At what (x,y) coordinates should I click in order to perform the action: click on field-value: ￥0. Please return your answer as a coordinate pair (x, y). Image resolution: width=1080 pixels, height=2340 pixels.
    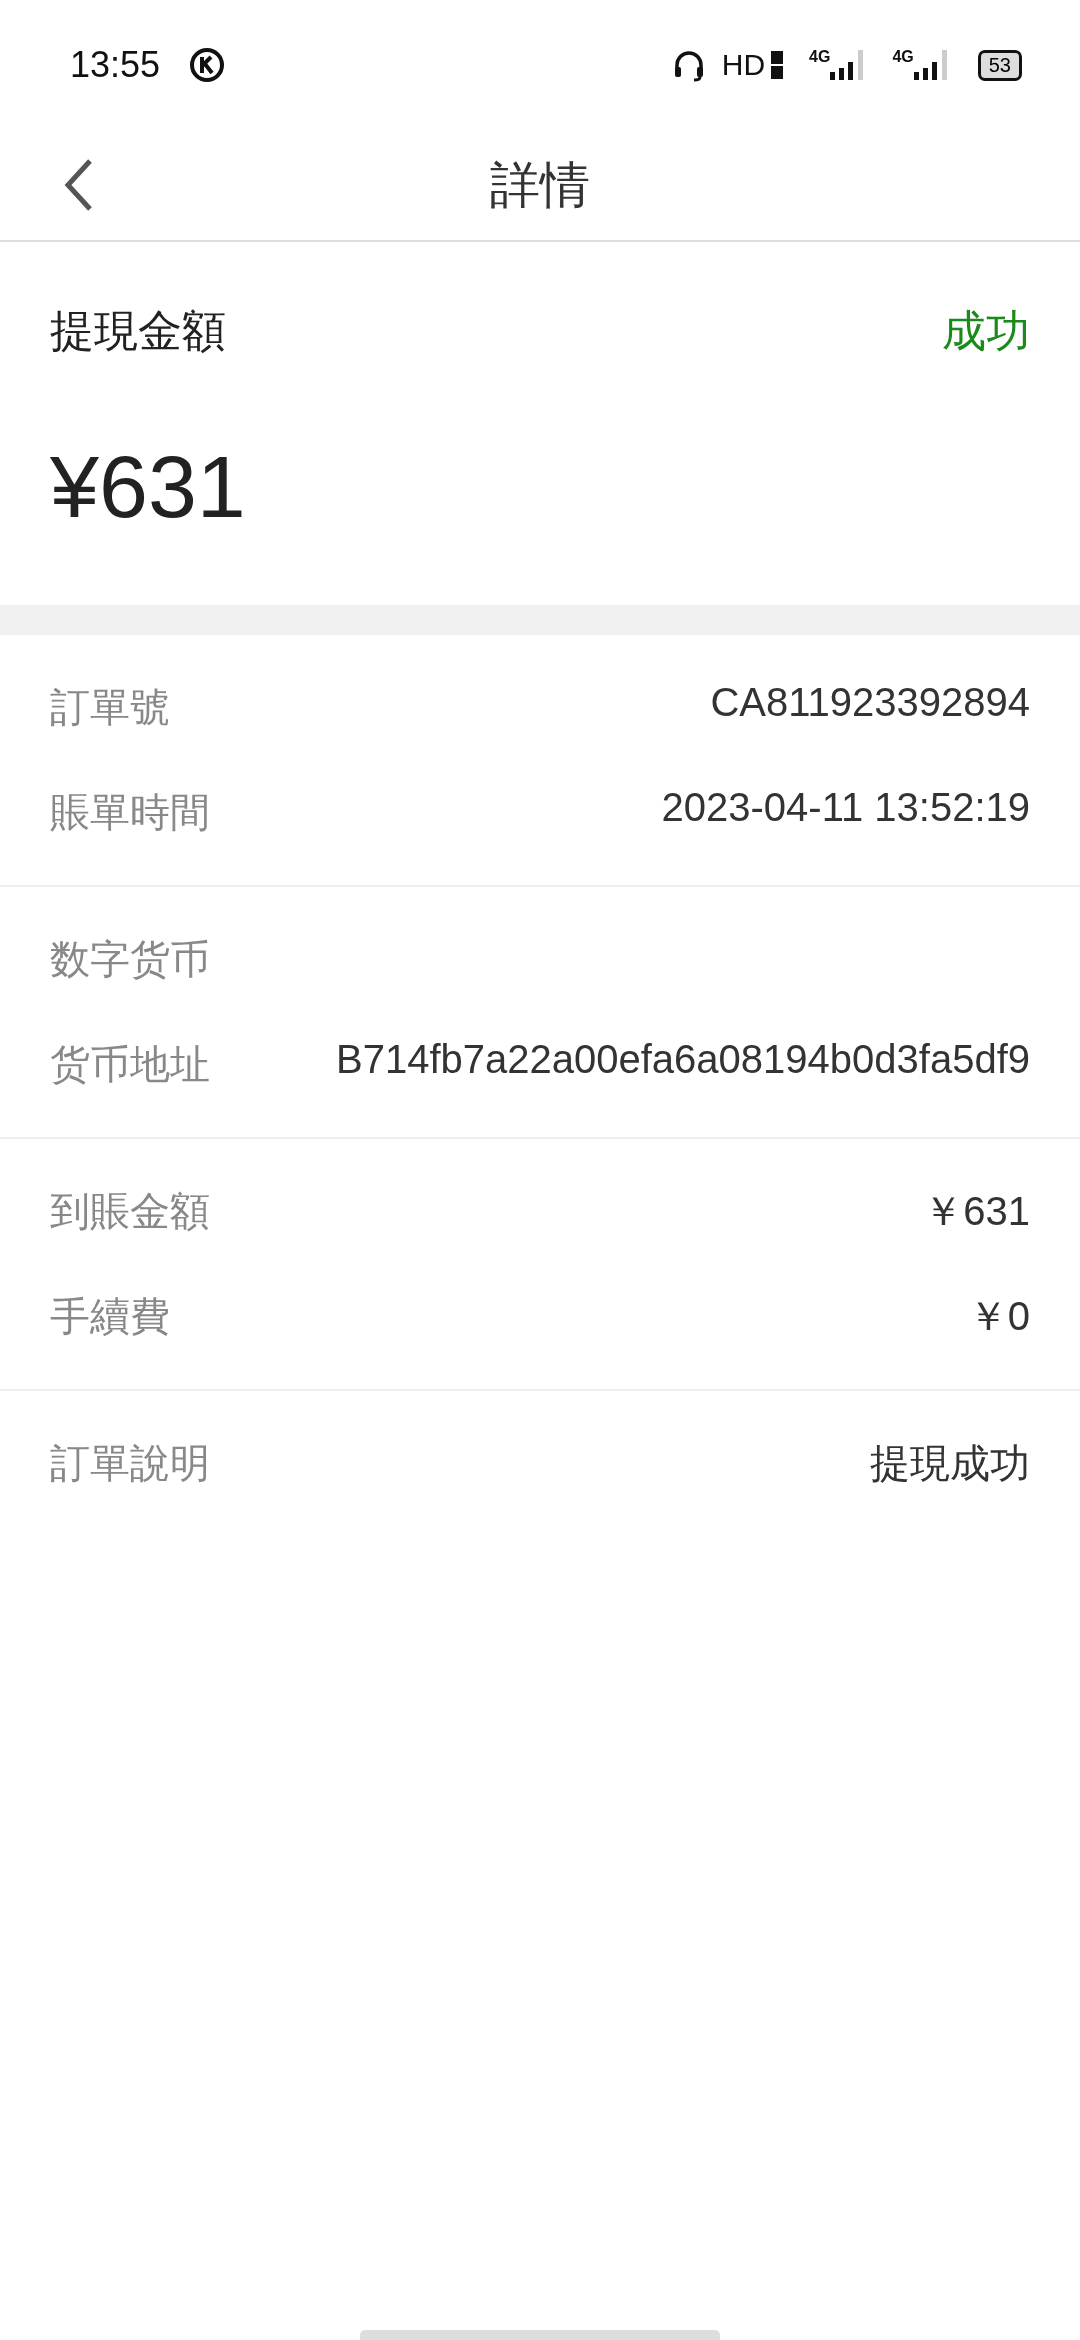
    Looking at the image, I should click on (998, 1316).